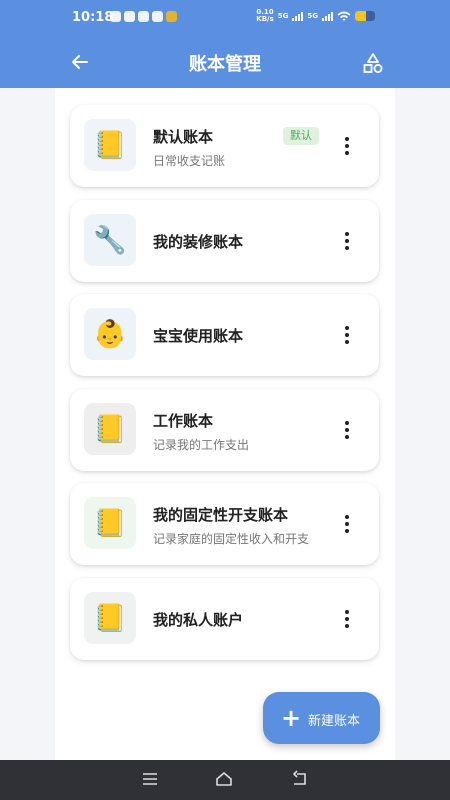 This screenshot has height=800, width=450. I want to click on system-status-icons: 0.10 KB/s 5G 5G, so click(315, 16).